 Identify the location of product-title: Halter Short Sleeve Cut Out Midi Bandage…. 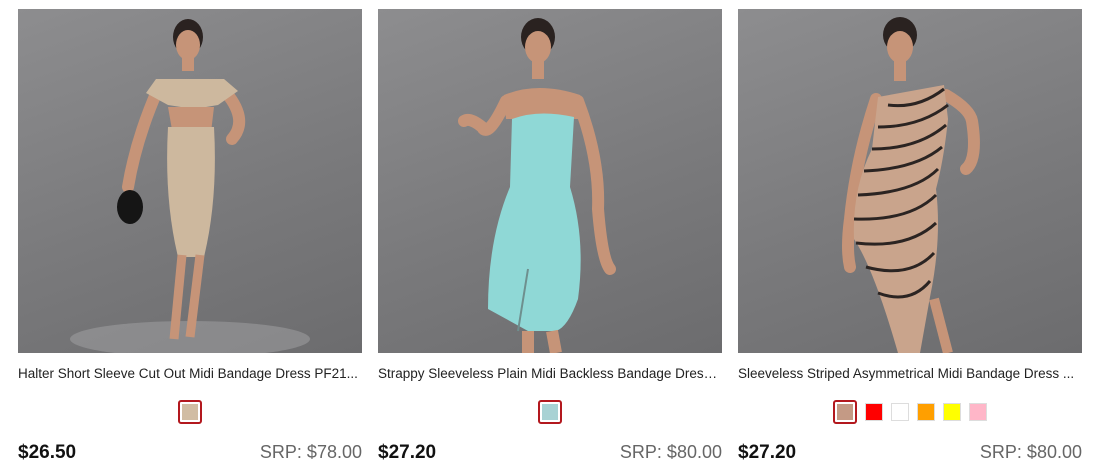
(190, 374).